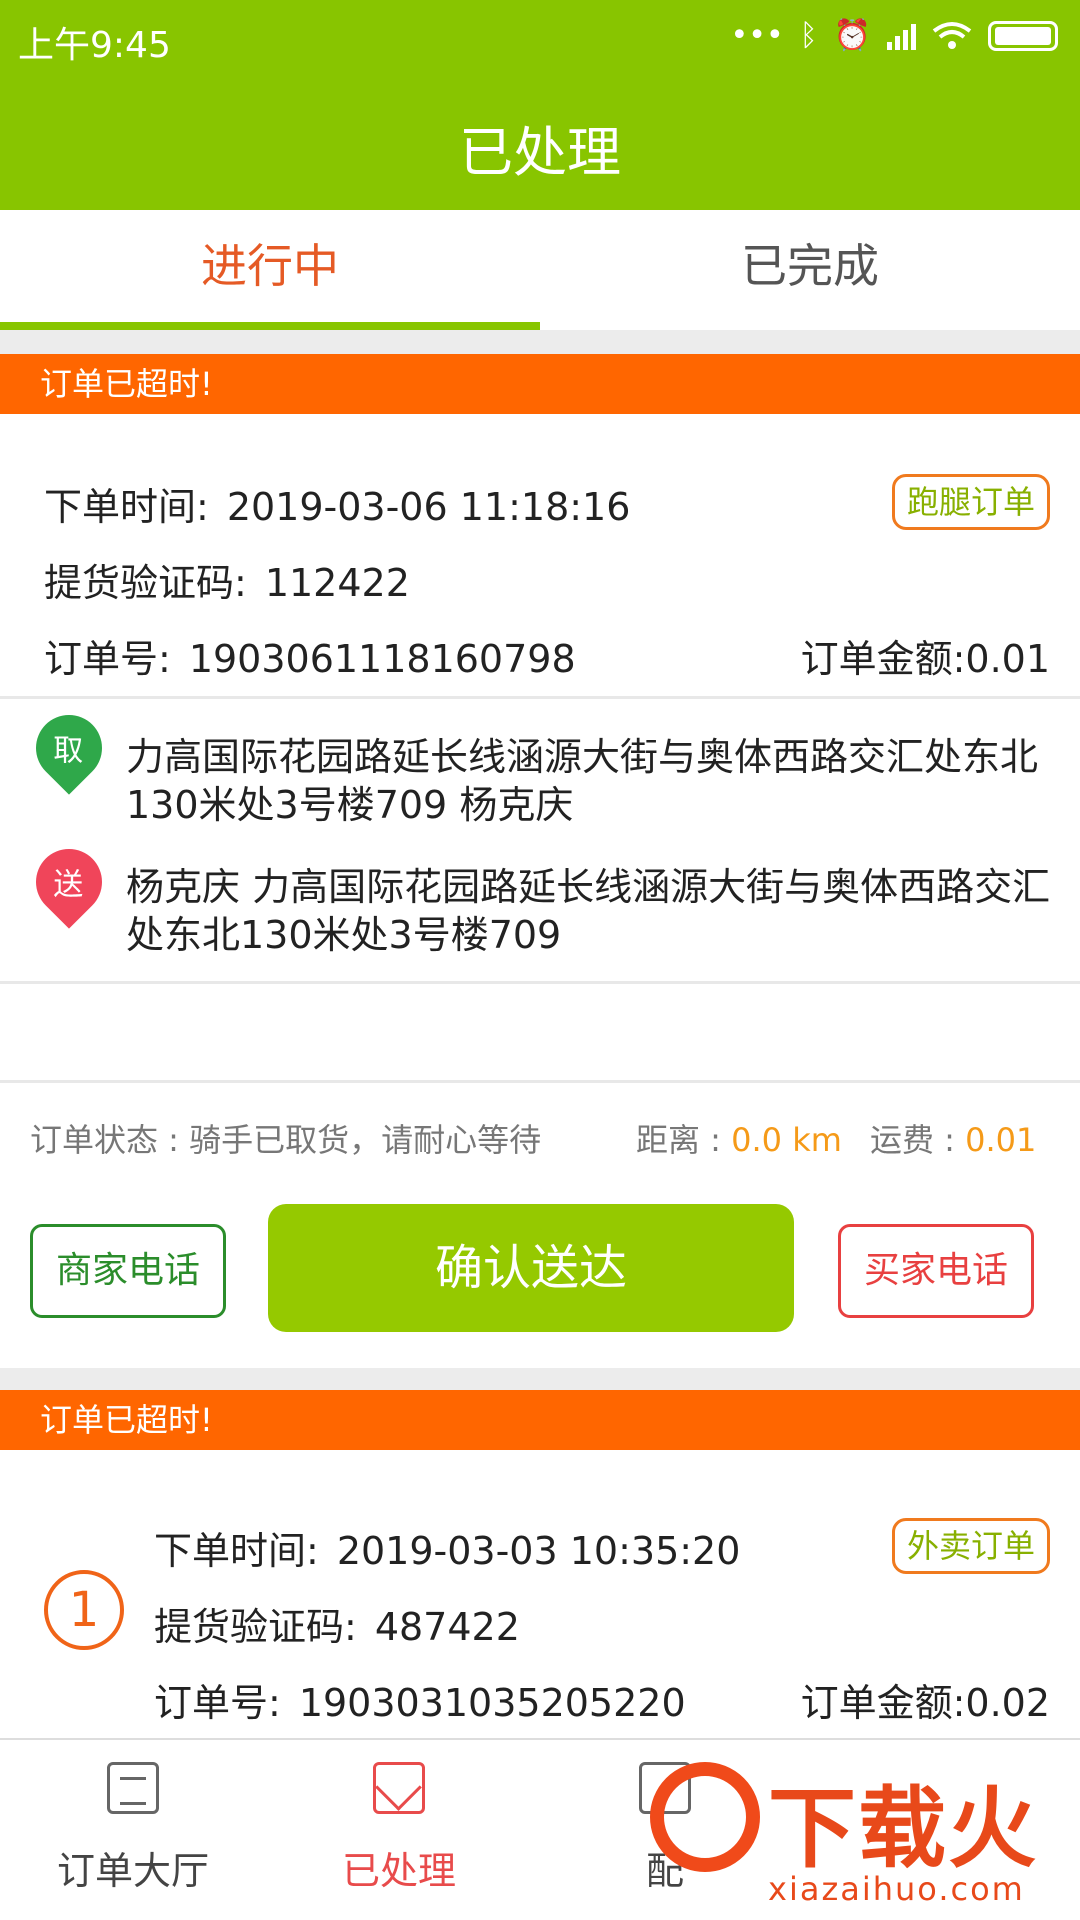 Image resolution: width=1080 pixels, height=1920 pixels. Describe the element at coordinates (540, 39) in the screenshot. I see `status-bar: 上午9:45 ••• ᛒ ⏰` at that location.